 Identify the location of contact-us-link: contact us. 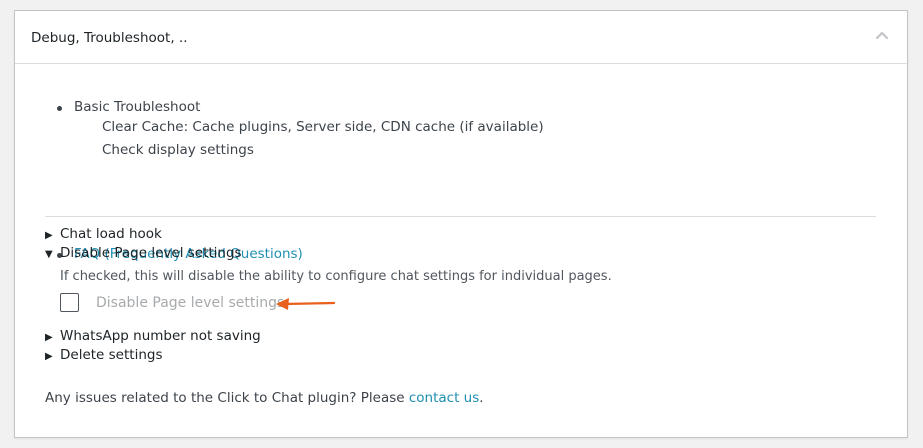
(444, 398).